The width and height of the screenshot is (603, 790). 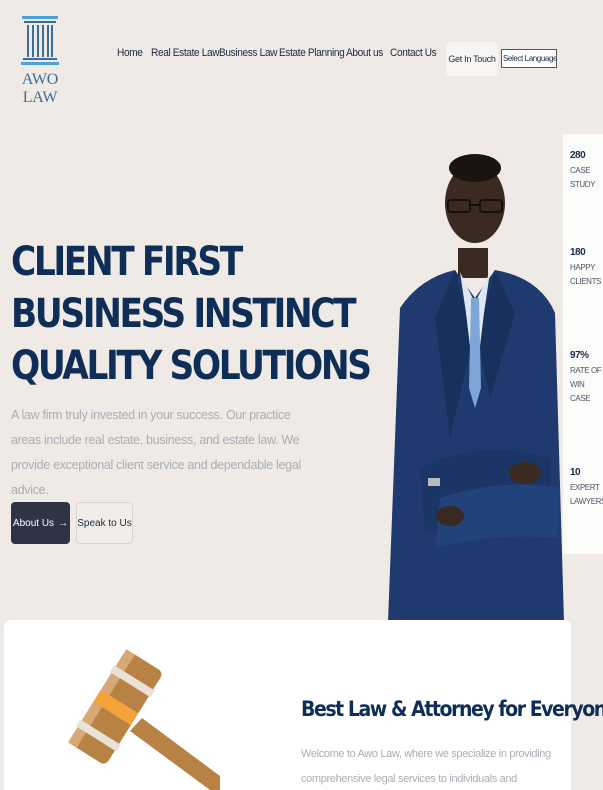 I want to click on language-select-label: Select Language, so click(x=530, y=58).